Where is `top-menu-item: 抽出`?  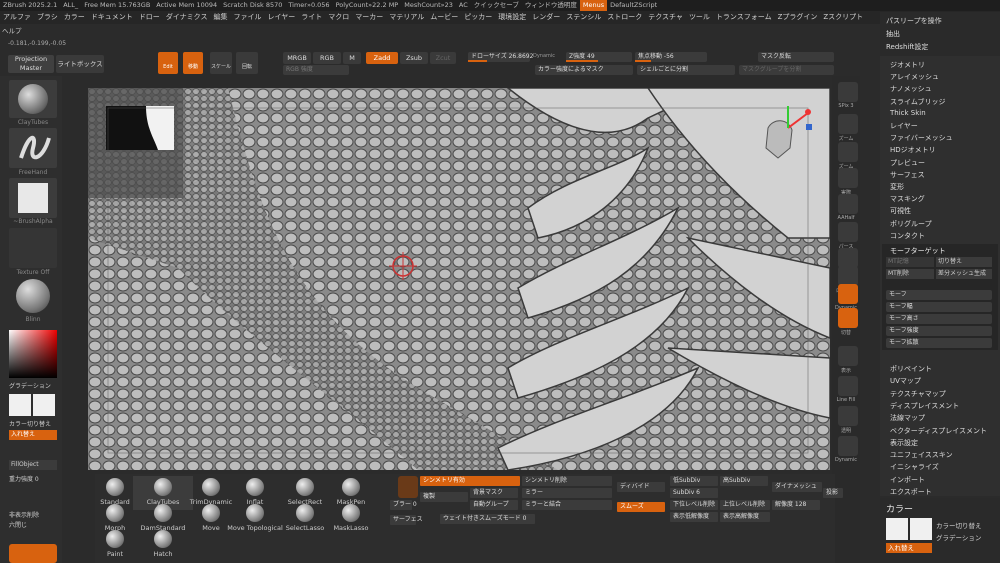 top-menu-item: 抽出 is located at coordinates (893, 34).